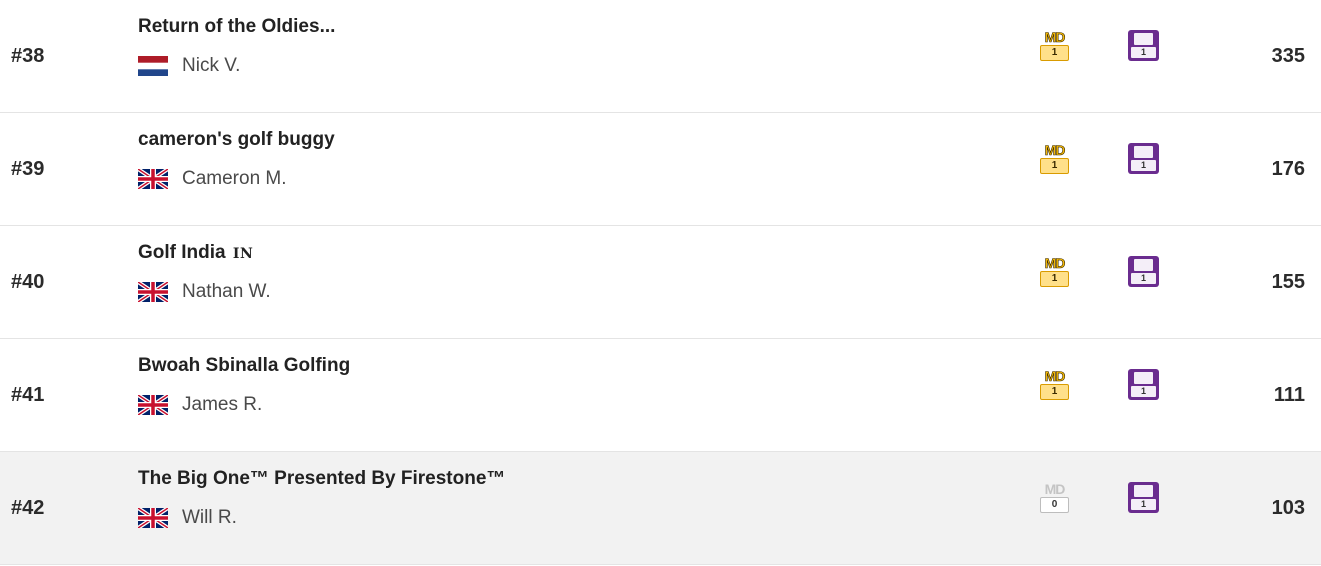 This screenshot has width=1321, height=566. Describe the element at coordinates (153, 66) in the screenshot. I see `flag-netherlands-icon` at that location.